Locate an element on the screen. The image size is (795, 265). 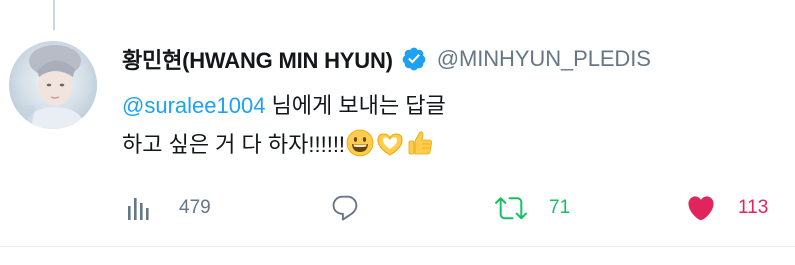
stats-count: 479 is located at coordinates (195, 207).